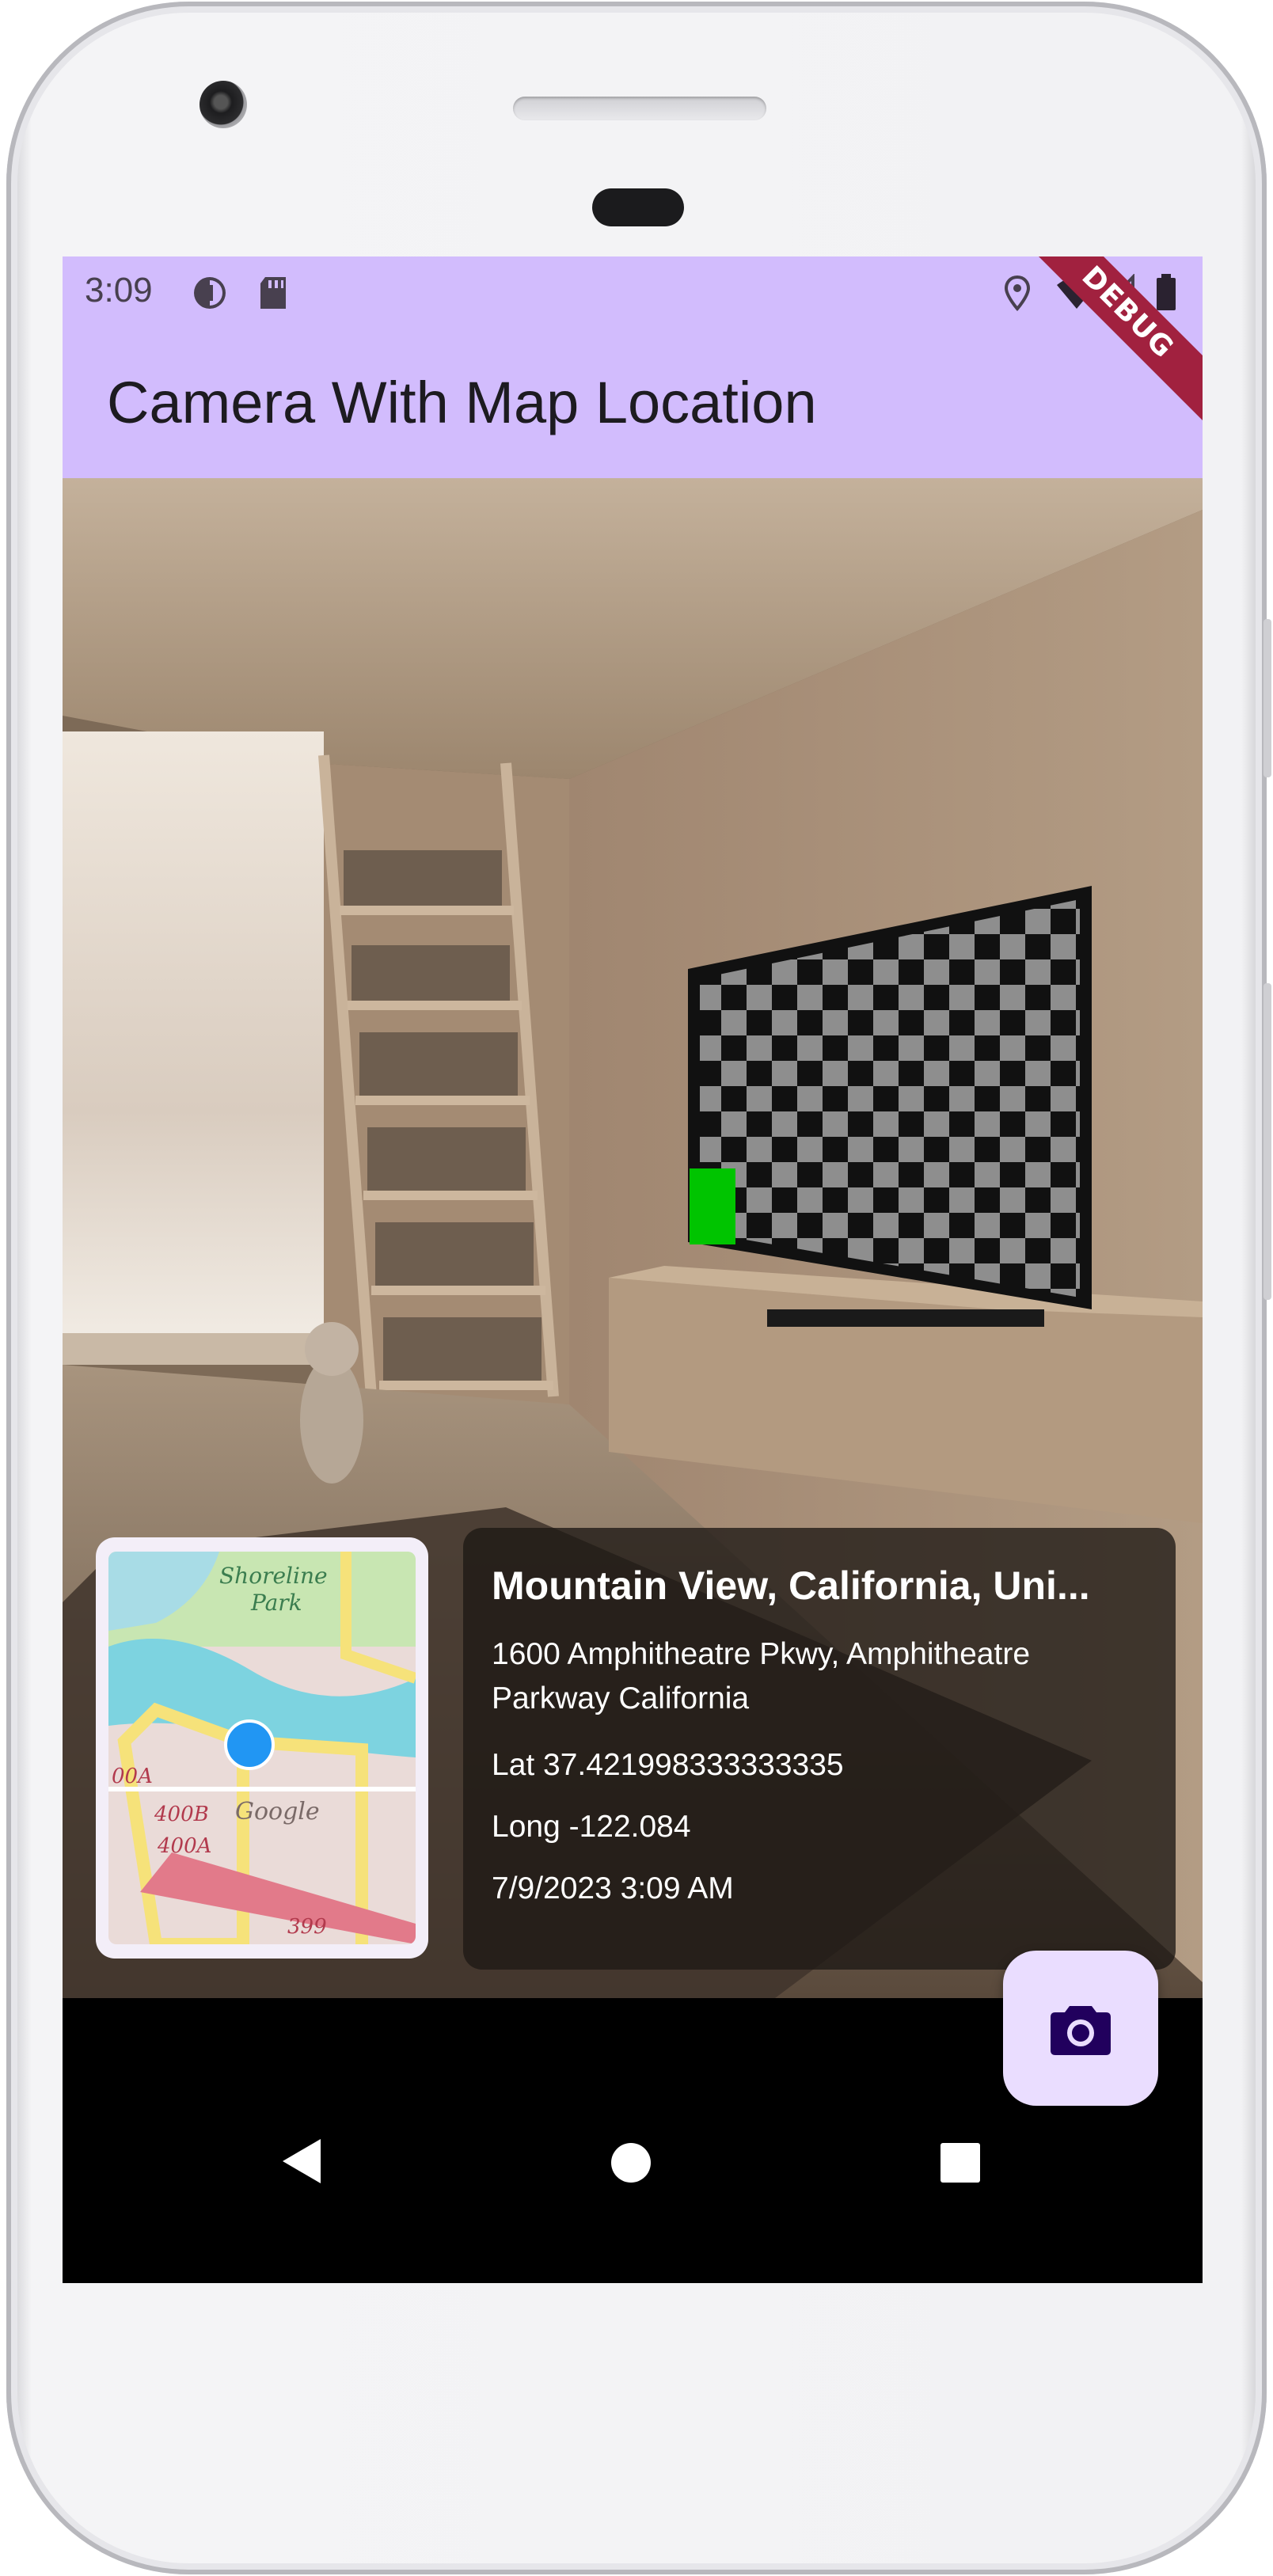 The height and width of the screenshot is (2576, 1273). I want to click on status-bar: 3:09, so click(633, 290).